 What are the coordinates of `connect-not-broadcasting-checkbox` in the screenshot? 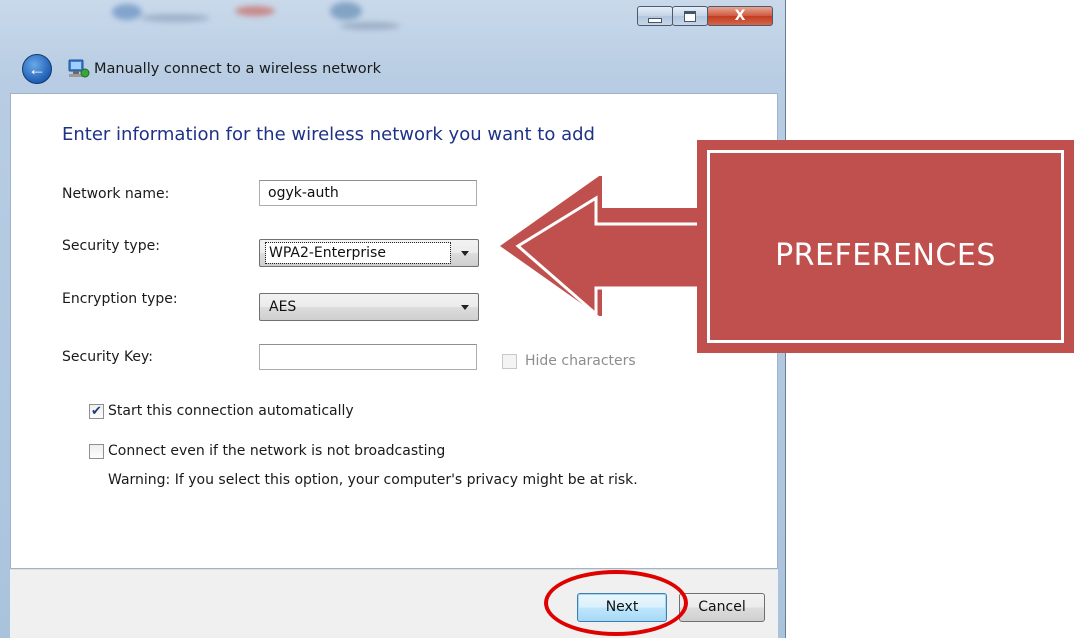 It's located at (96, 451).